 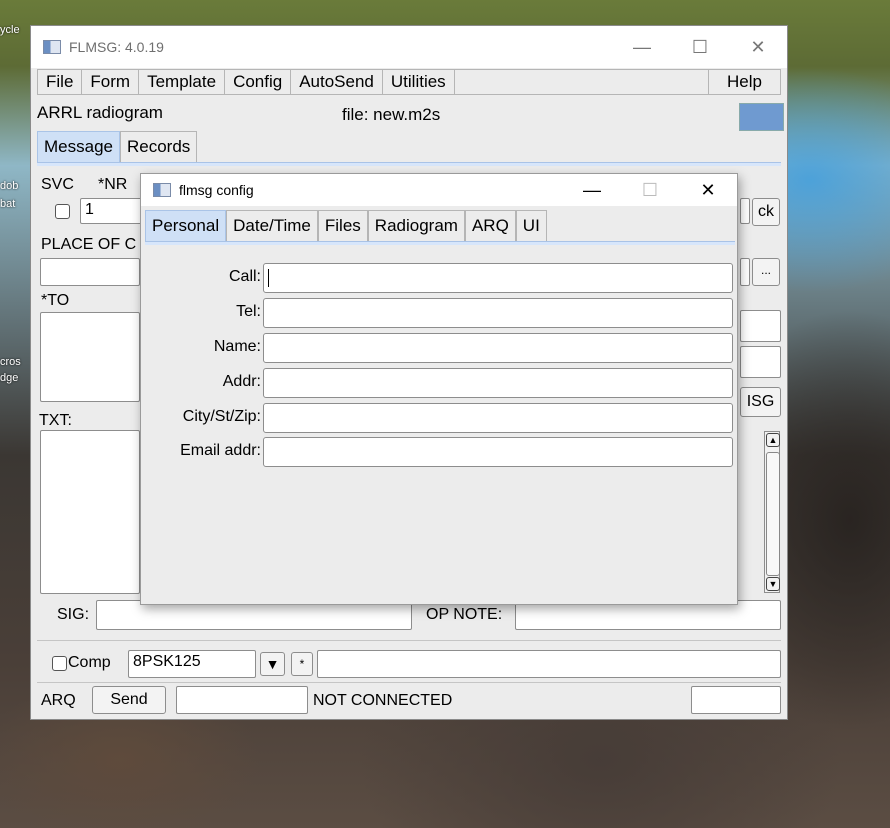 I want to click on email-field, so click(x=760, y=362).